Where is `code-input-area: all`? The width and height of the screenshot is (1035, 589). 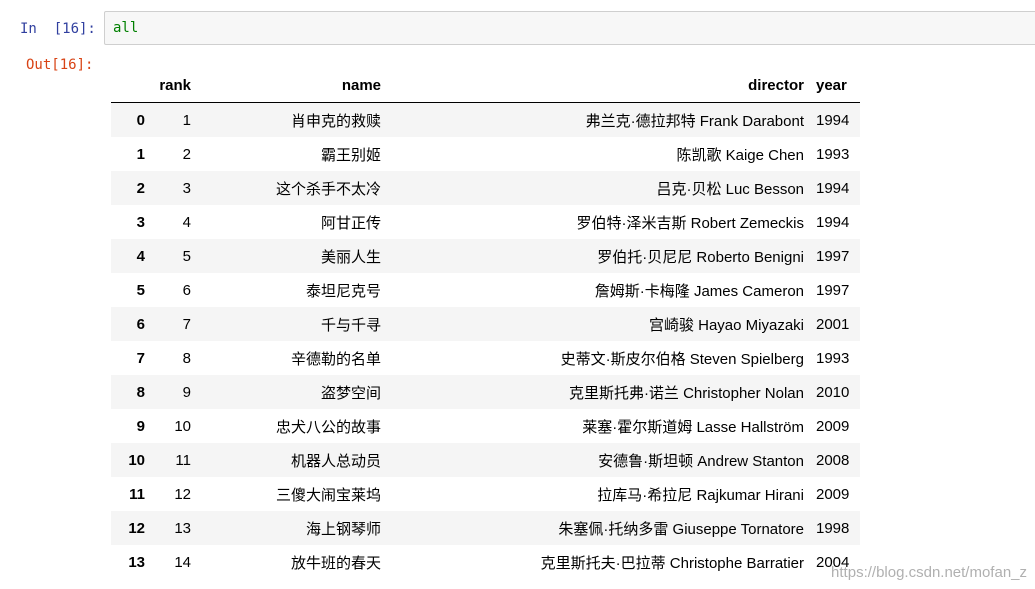
code-input-area: all is located at coordinates (569, 28).